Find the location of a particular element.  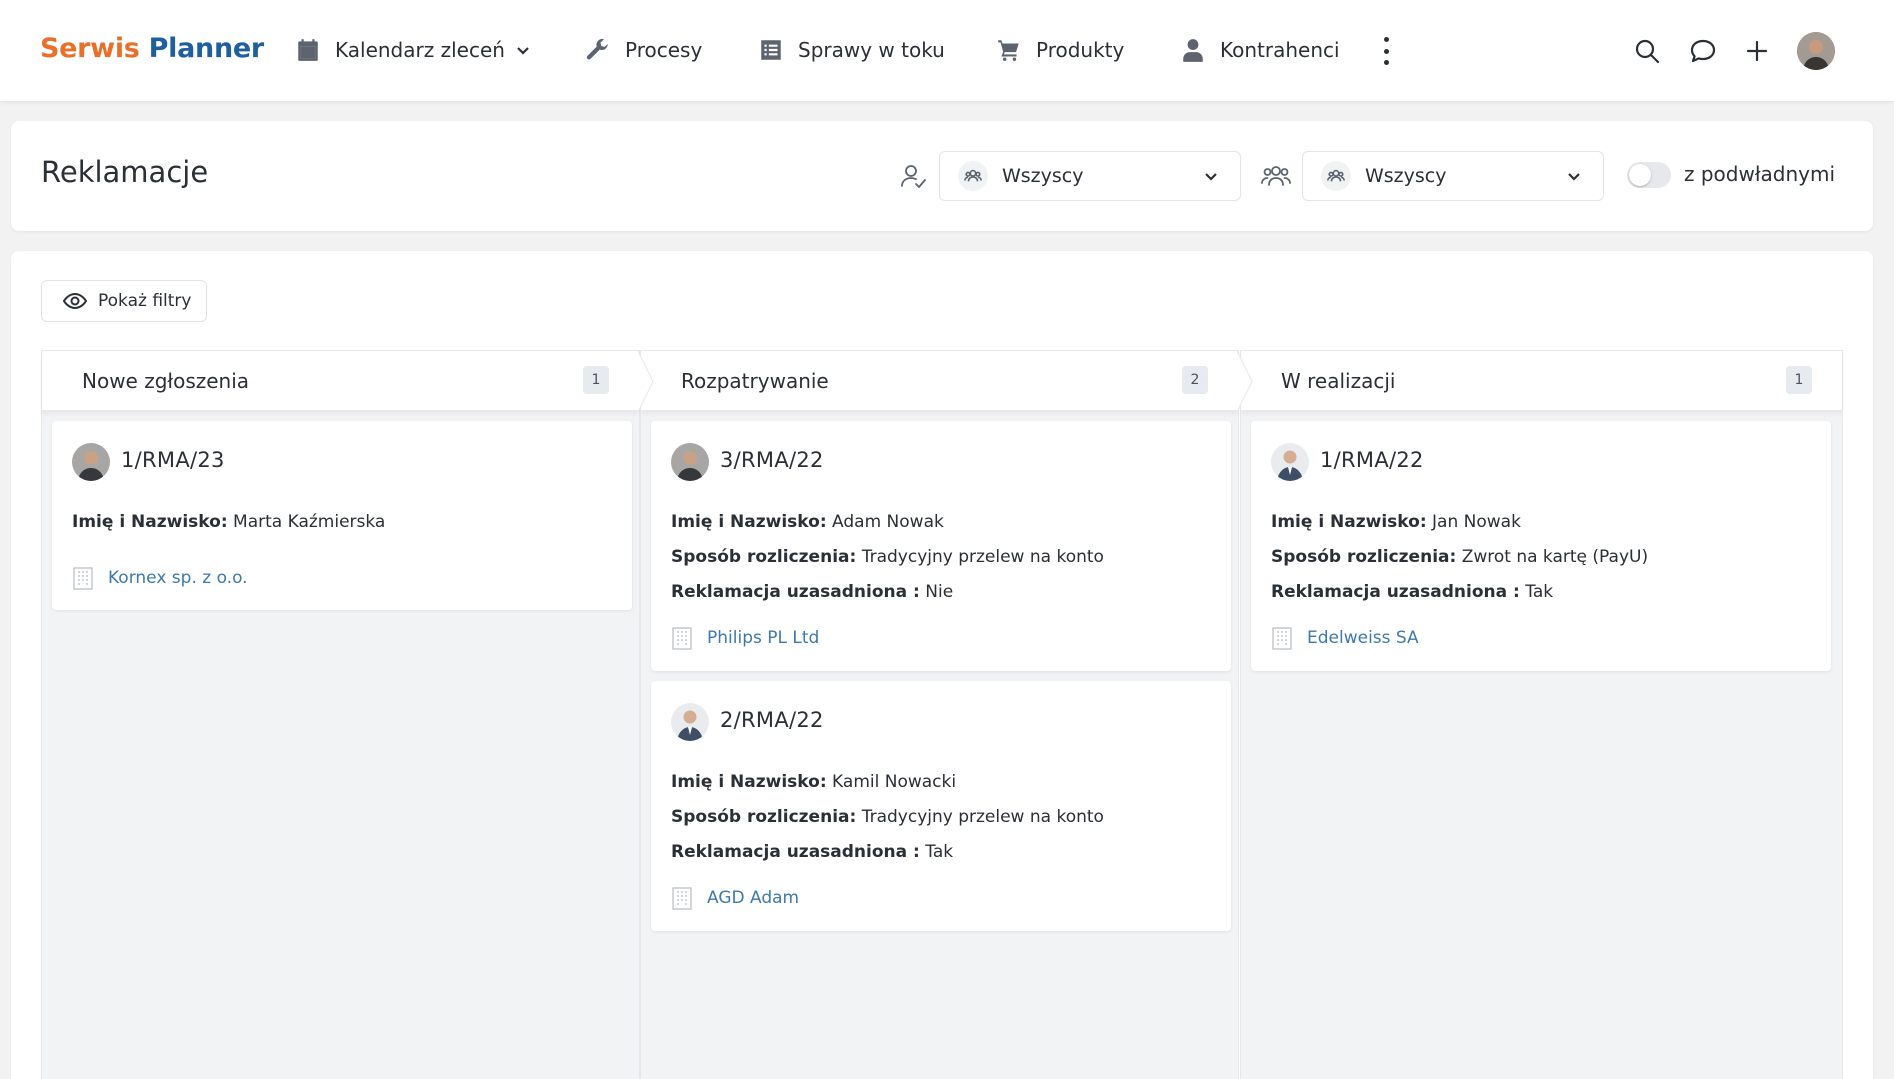

search-icon is located at coordinates (1647, 51).